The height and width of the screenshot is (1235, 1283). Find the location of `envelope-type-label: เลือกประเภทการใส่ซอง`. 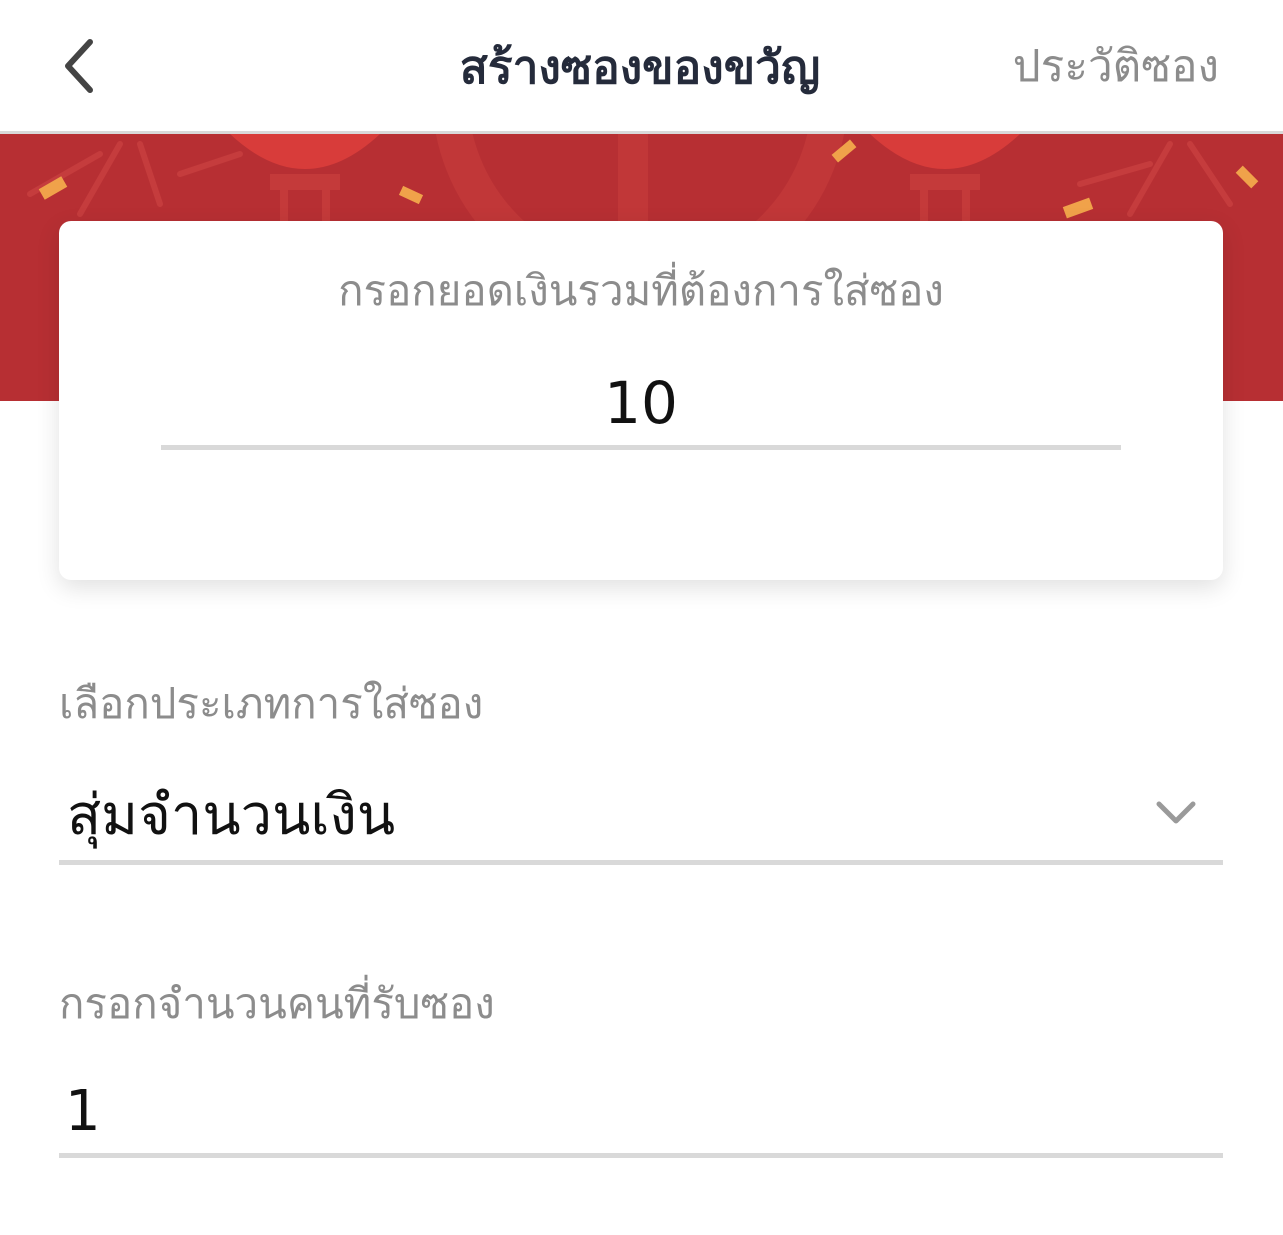

envelope-type-label: เลือกประเภทการใส่ซอง is located at coordinates (271, 703).